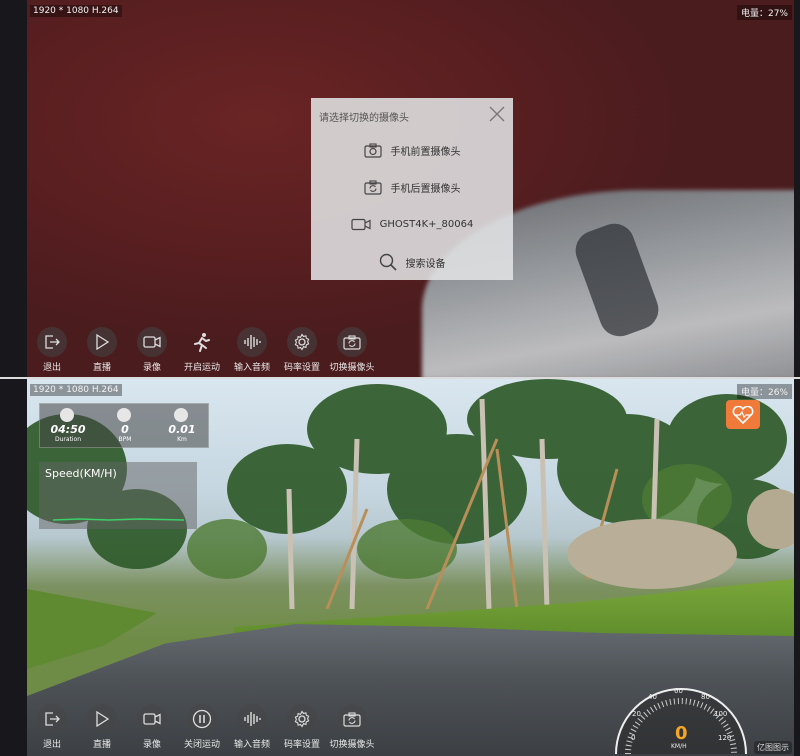 The image size is (800, 756). Describe the element at coordinates (201, 745) in the screenshot. I see `stop-sport-label: 关闭运动` at that location.